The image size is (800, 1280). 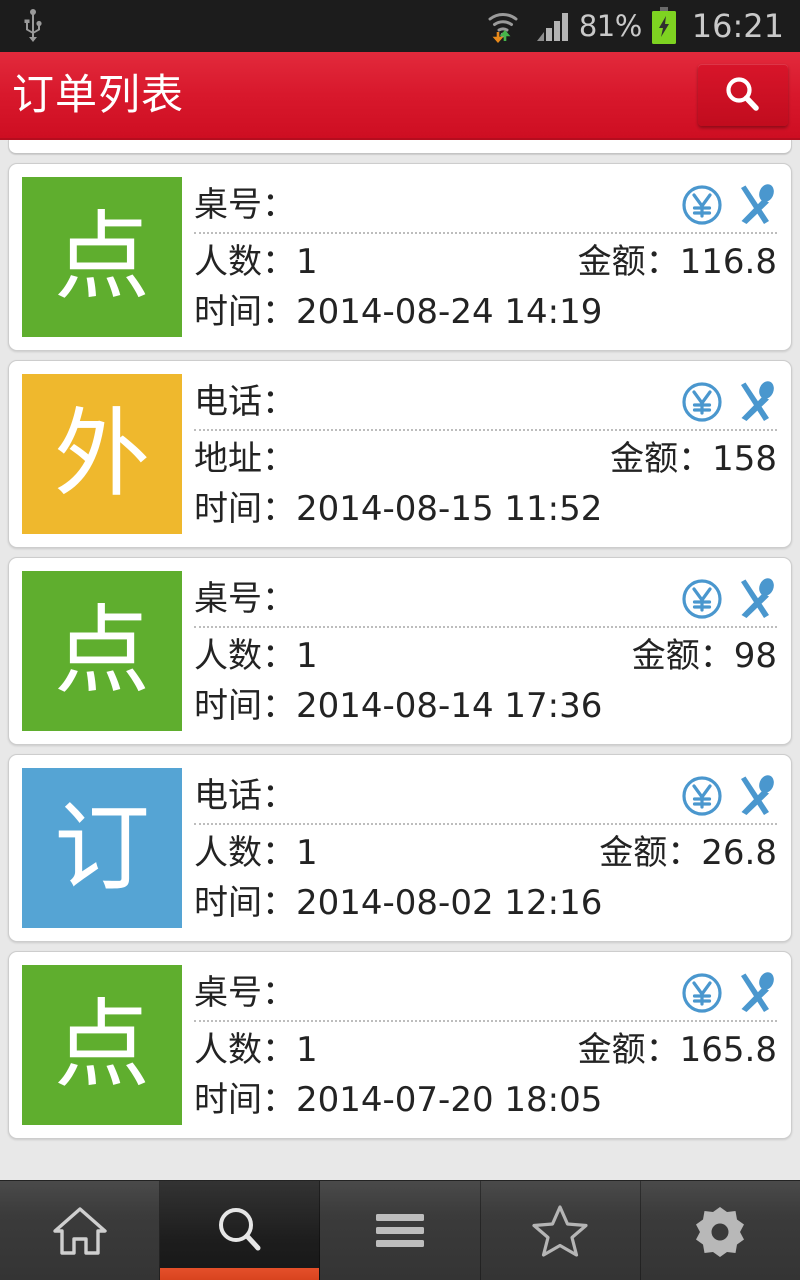 I want to click on status-bar-right: 81% 16:21, so click(x=634, y=26).